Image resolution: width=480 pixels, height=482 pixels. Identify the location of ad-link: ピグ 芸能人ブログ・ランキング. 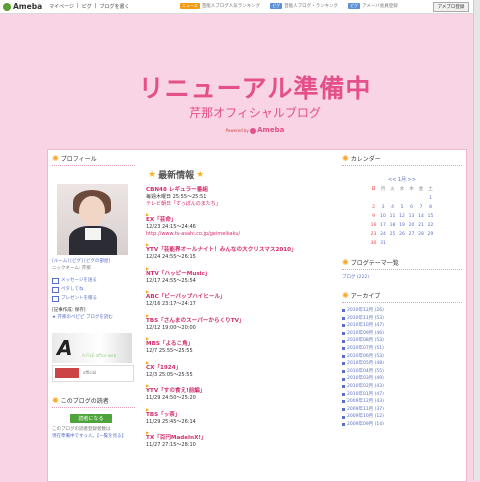
(304, 6).